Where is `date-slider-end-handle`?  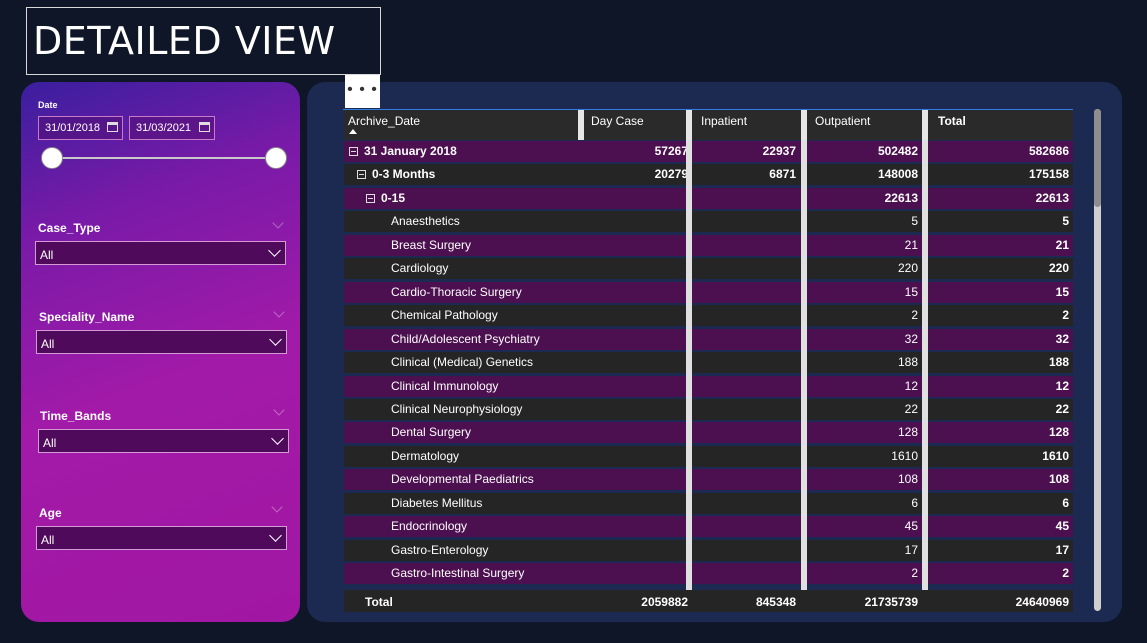
date-slider-end-handle is located at coordinates (276, 158).